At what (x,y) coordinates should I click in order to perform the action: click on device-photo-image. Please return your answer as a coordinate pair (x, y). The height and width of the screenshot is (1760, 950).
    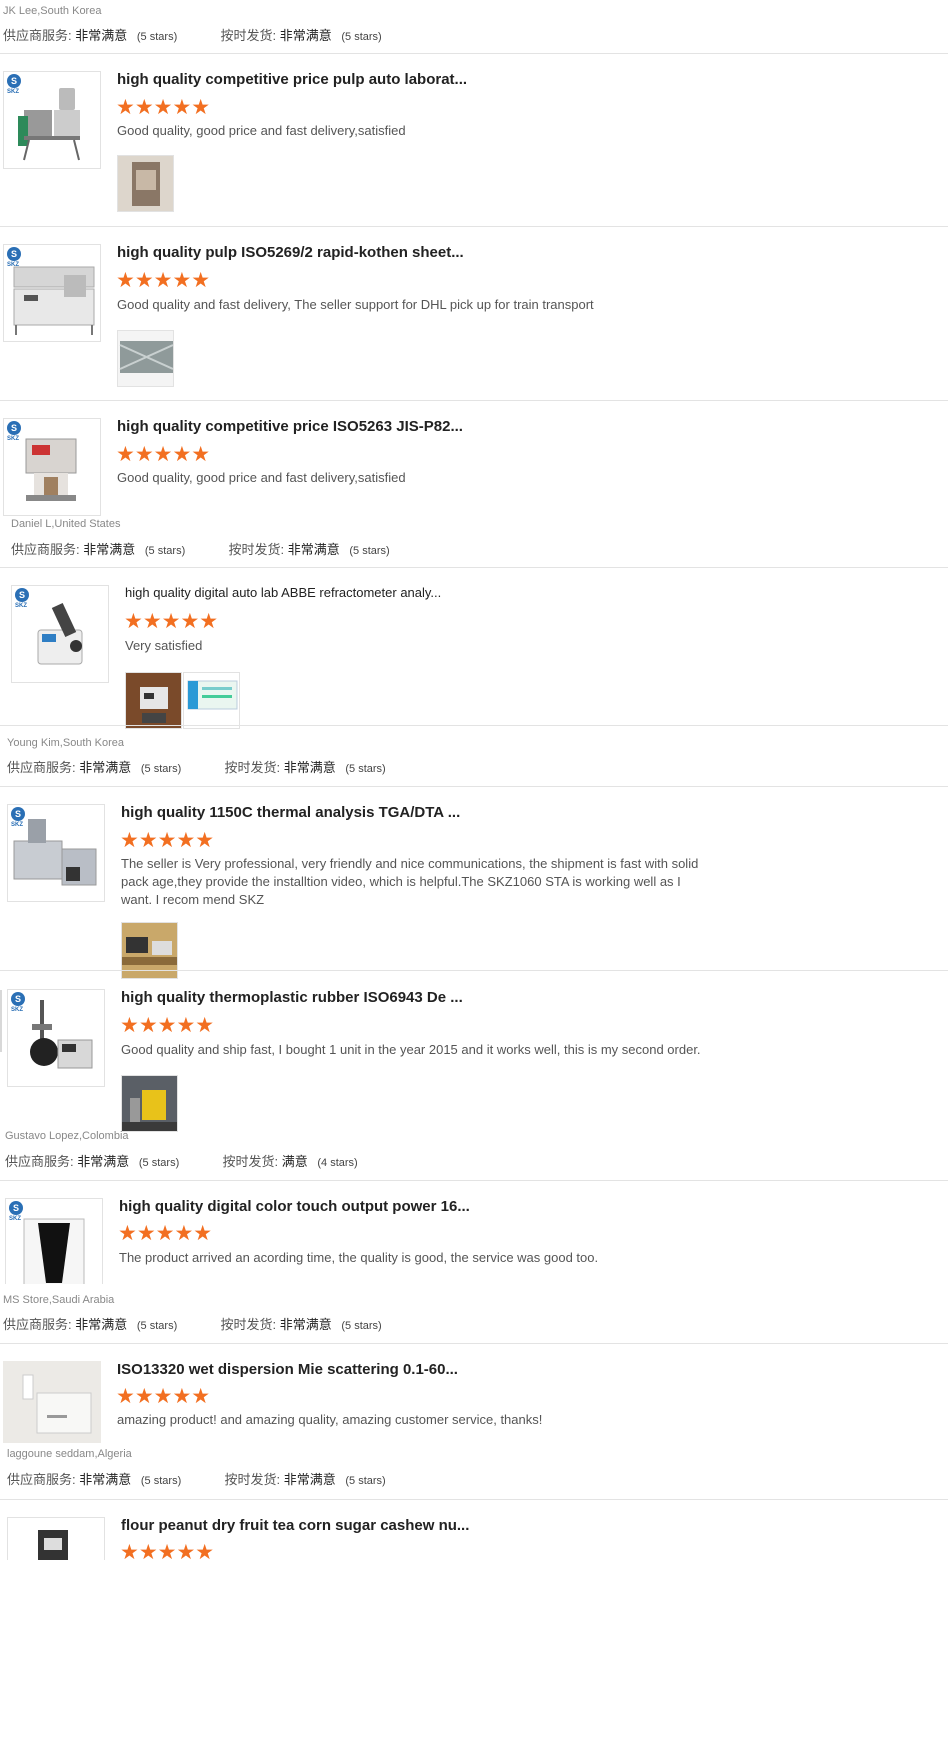
    Looking at the image, I should click on (153, 700).